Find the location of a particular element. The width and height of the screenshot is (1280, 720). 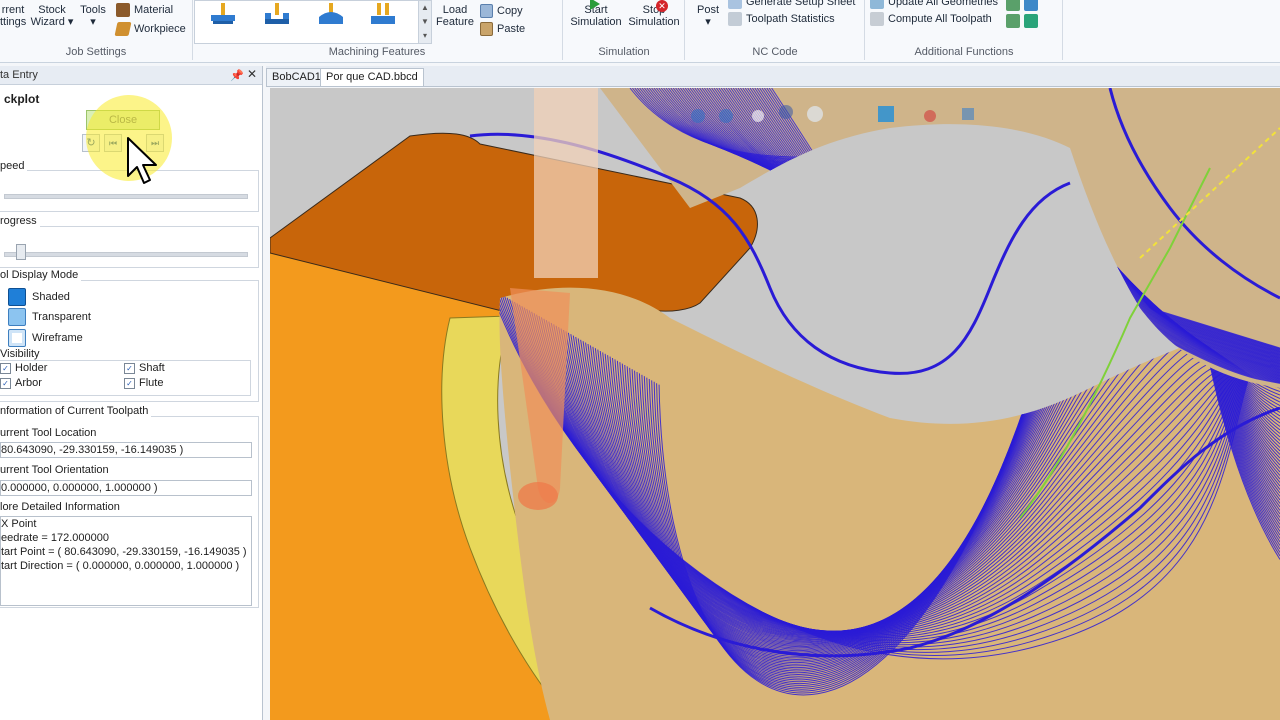

current-settings-button: rrent ttings is located at coordinates (13, 16).